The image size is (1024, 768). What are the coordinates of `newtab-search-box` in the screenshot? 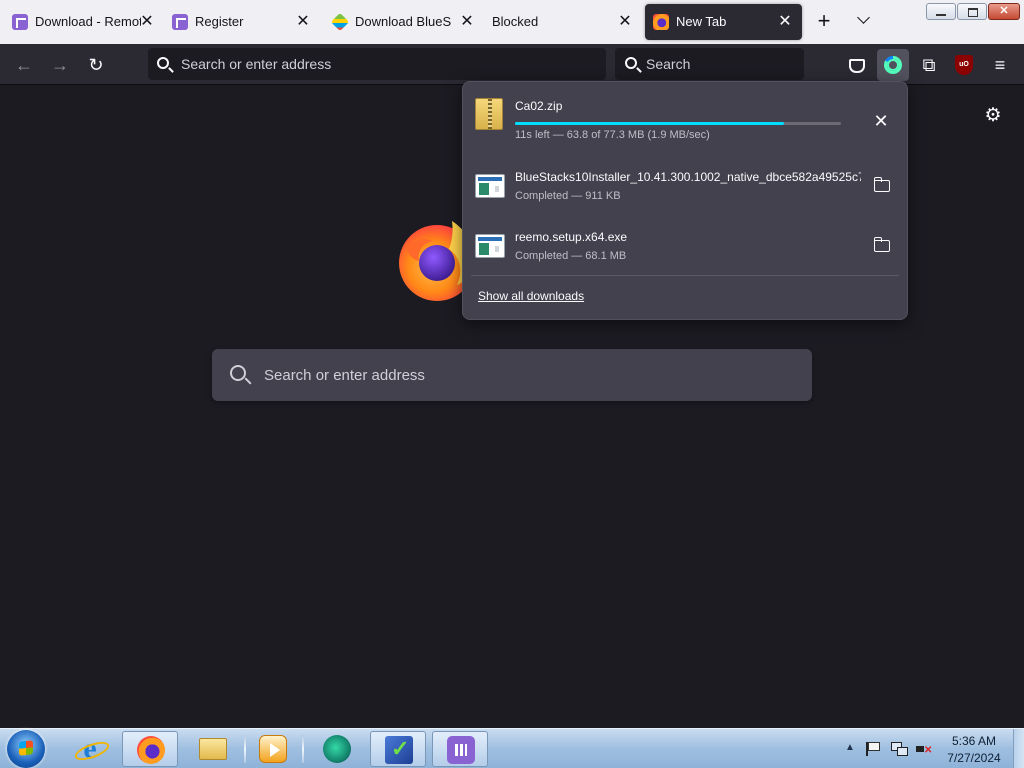 It's located at (512, 375).